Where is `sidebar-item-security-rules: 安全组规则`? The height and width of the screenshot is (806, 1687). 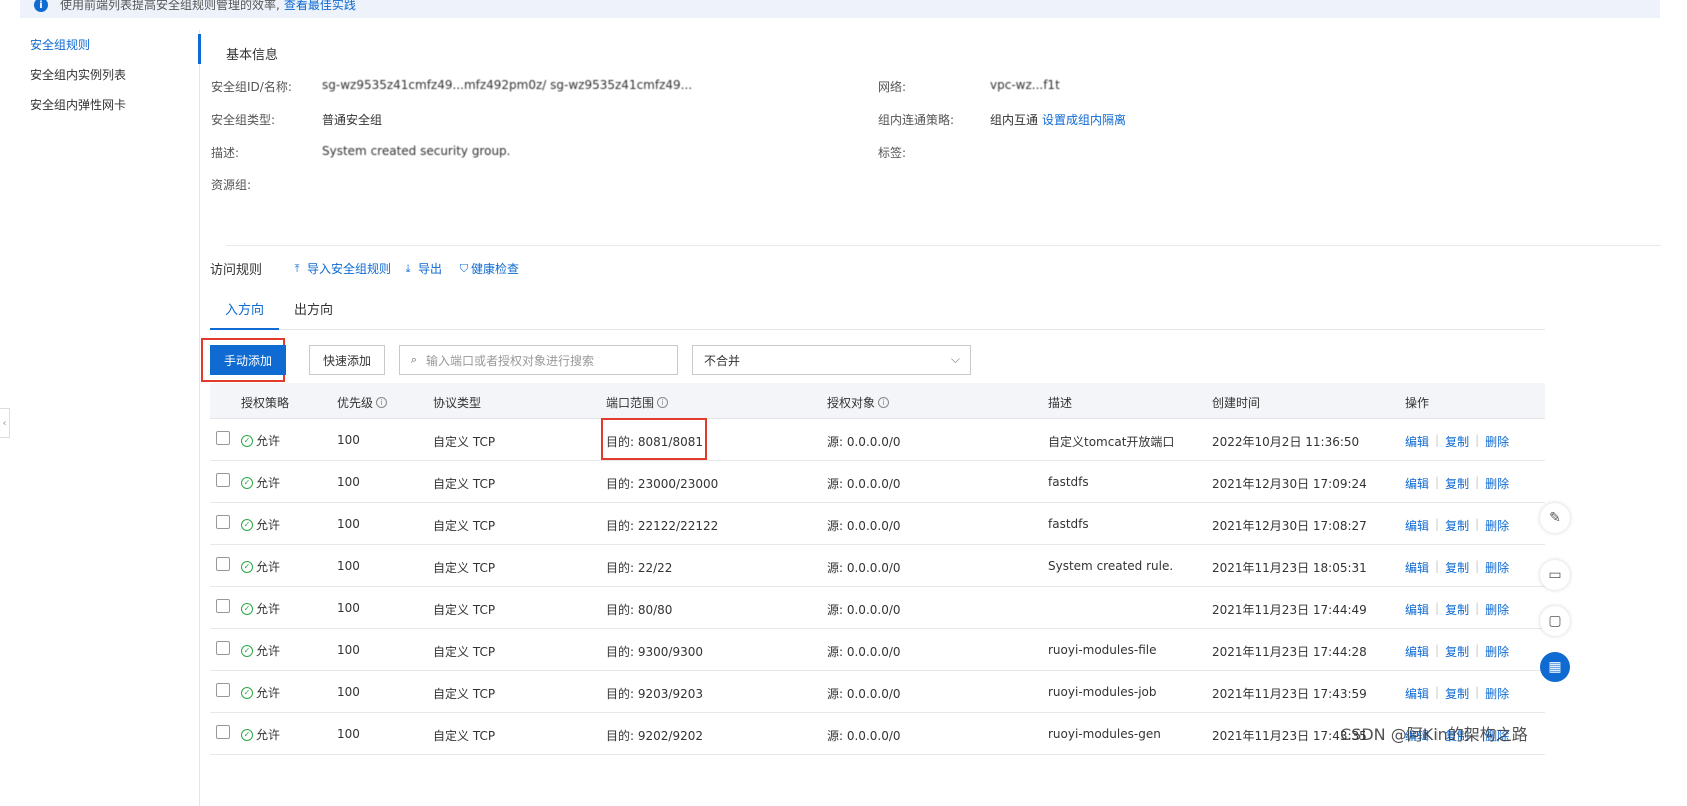
sidebar-item-security-rules: 安全组规则 is located at coordinates (99, 45).